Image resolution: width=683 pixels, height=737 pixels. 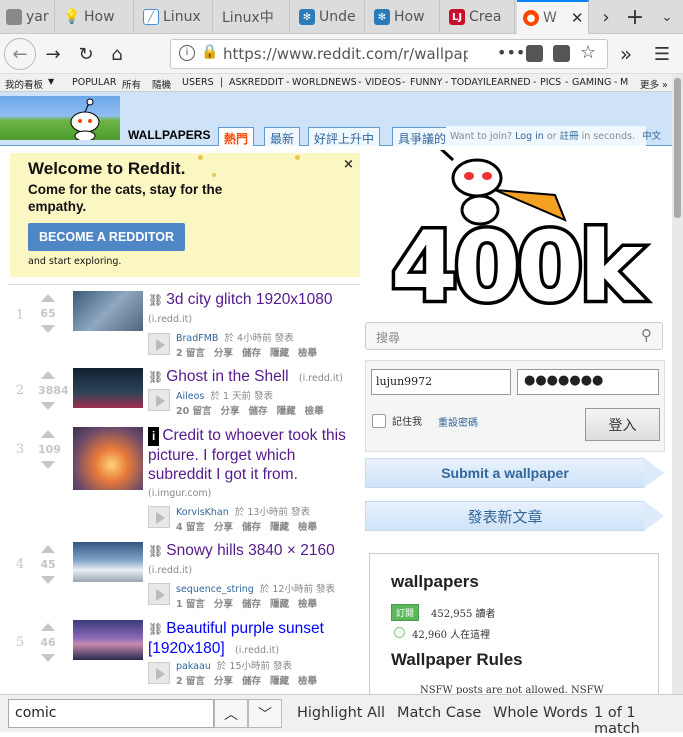 What do you see at coordinates (27, 17) in the screenshot?
I see `tab-1: yar` at bounding box center [27, 17].